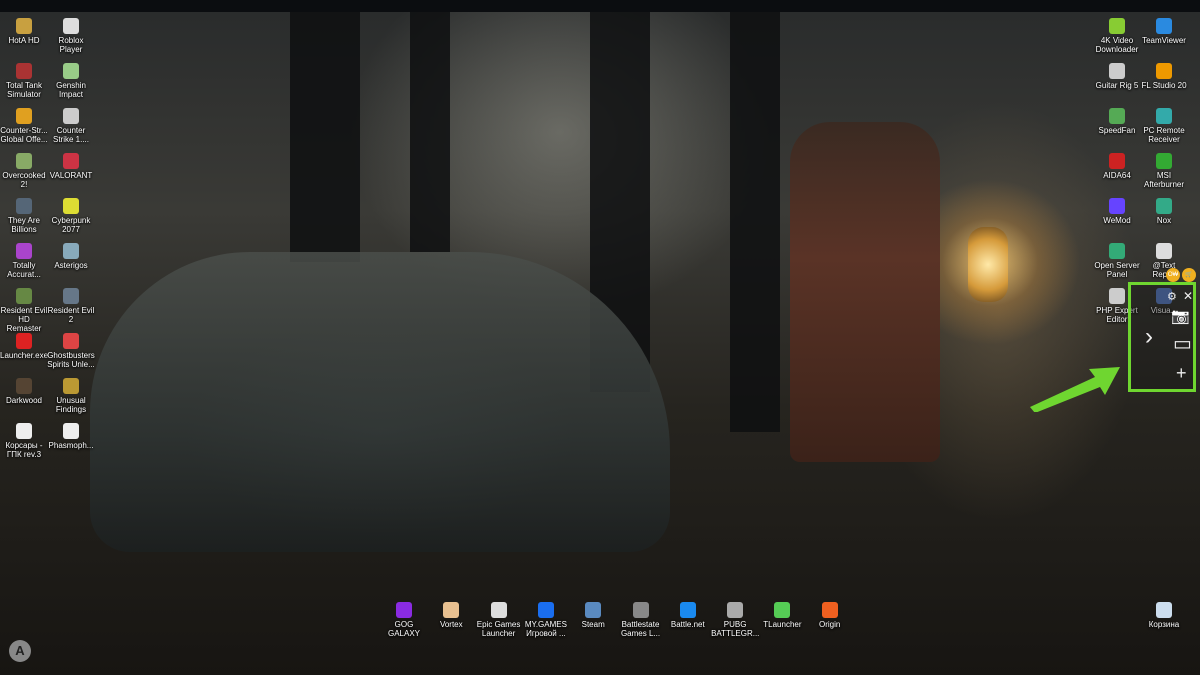 The image size is (1200, 675). Describe the element at coordinates (71, 90) in the screenshot. I see `desktop-icon-label: Genshin Impact` at that location.